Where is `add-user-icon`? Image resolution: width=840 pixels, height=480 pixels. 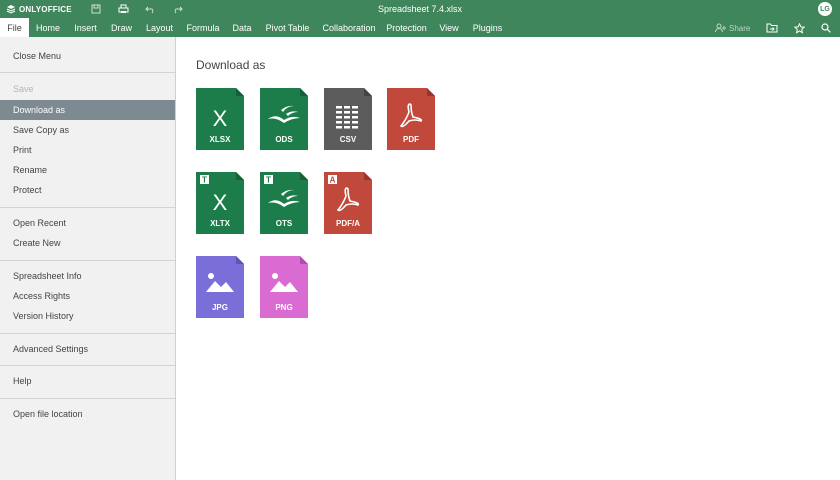
add-user-icon is located at coordinates (720, 28).